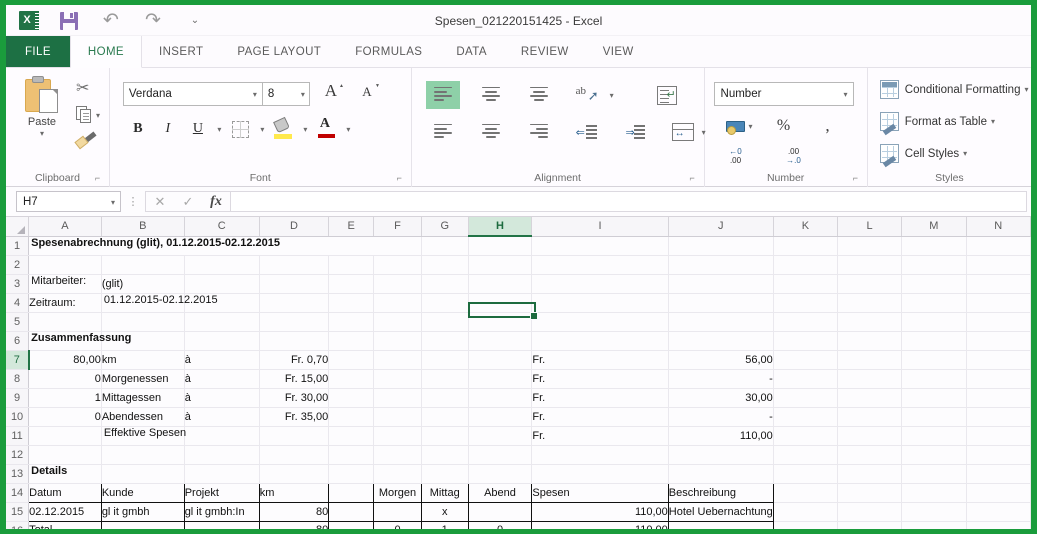  What do you see at coordinates (85, 140) in the screenshot?
I see `format-painter-icon` at bounding box center [85, 140].